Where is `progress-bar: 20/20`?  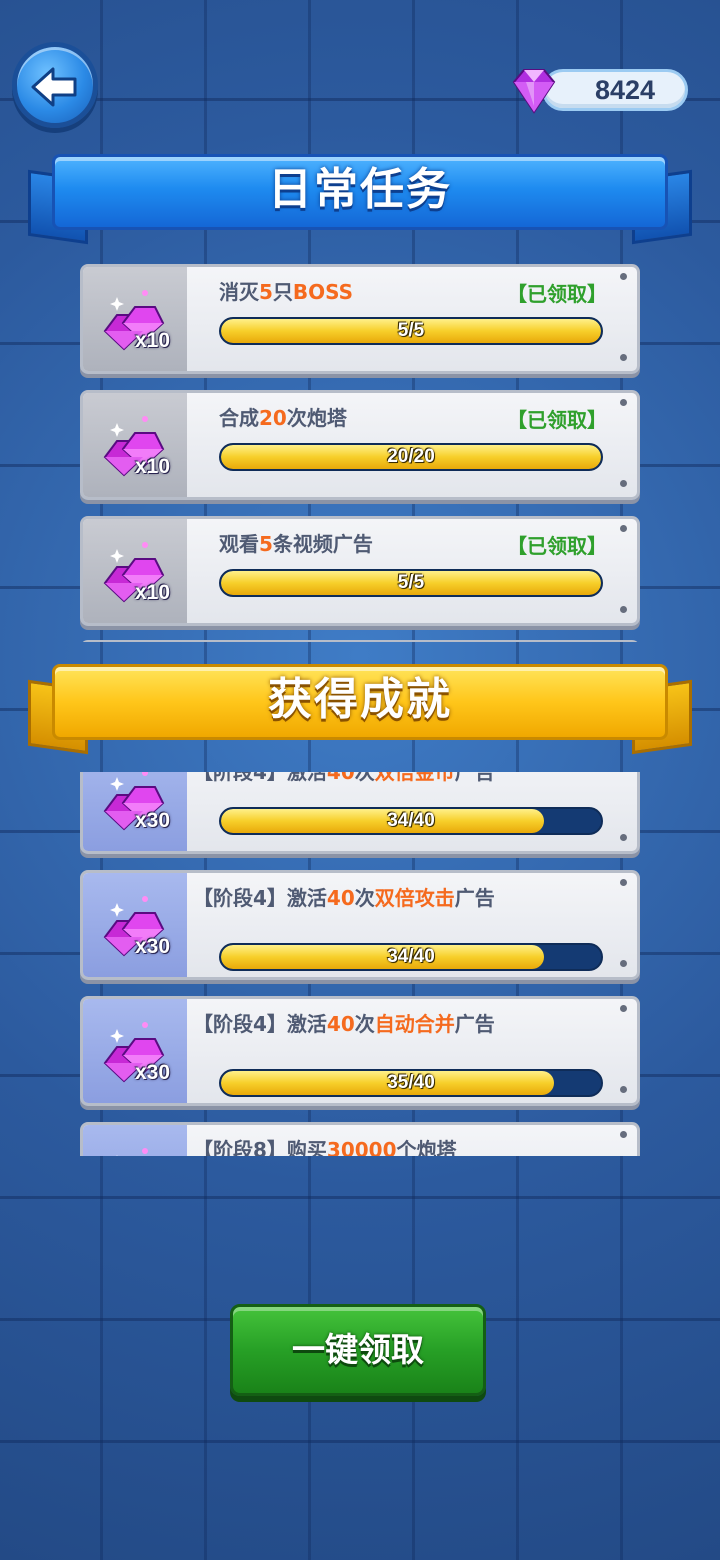 progress-bar: 20/20 is located at coordinates (411, 457).